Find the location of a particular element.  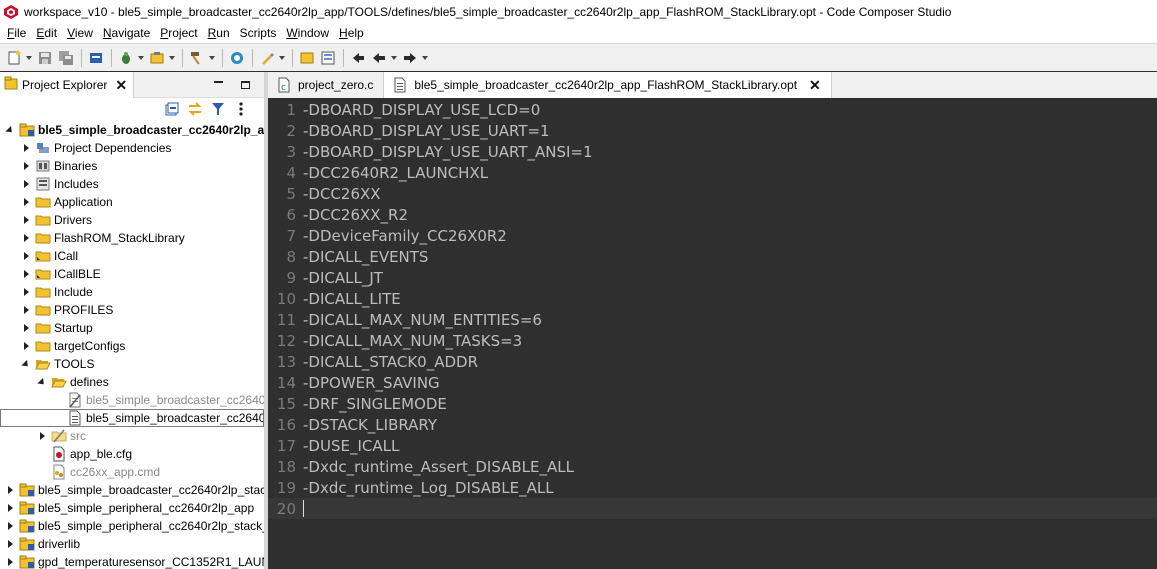

code-line: 18 -Dxdc_runtime_Assert_DISABLE_ALL is located at coordinates (712, 466).